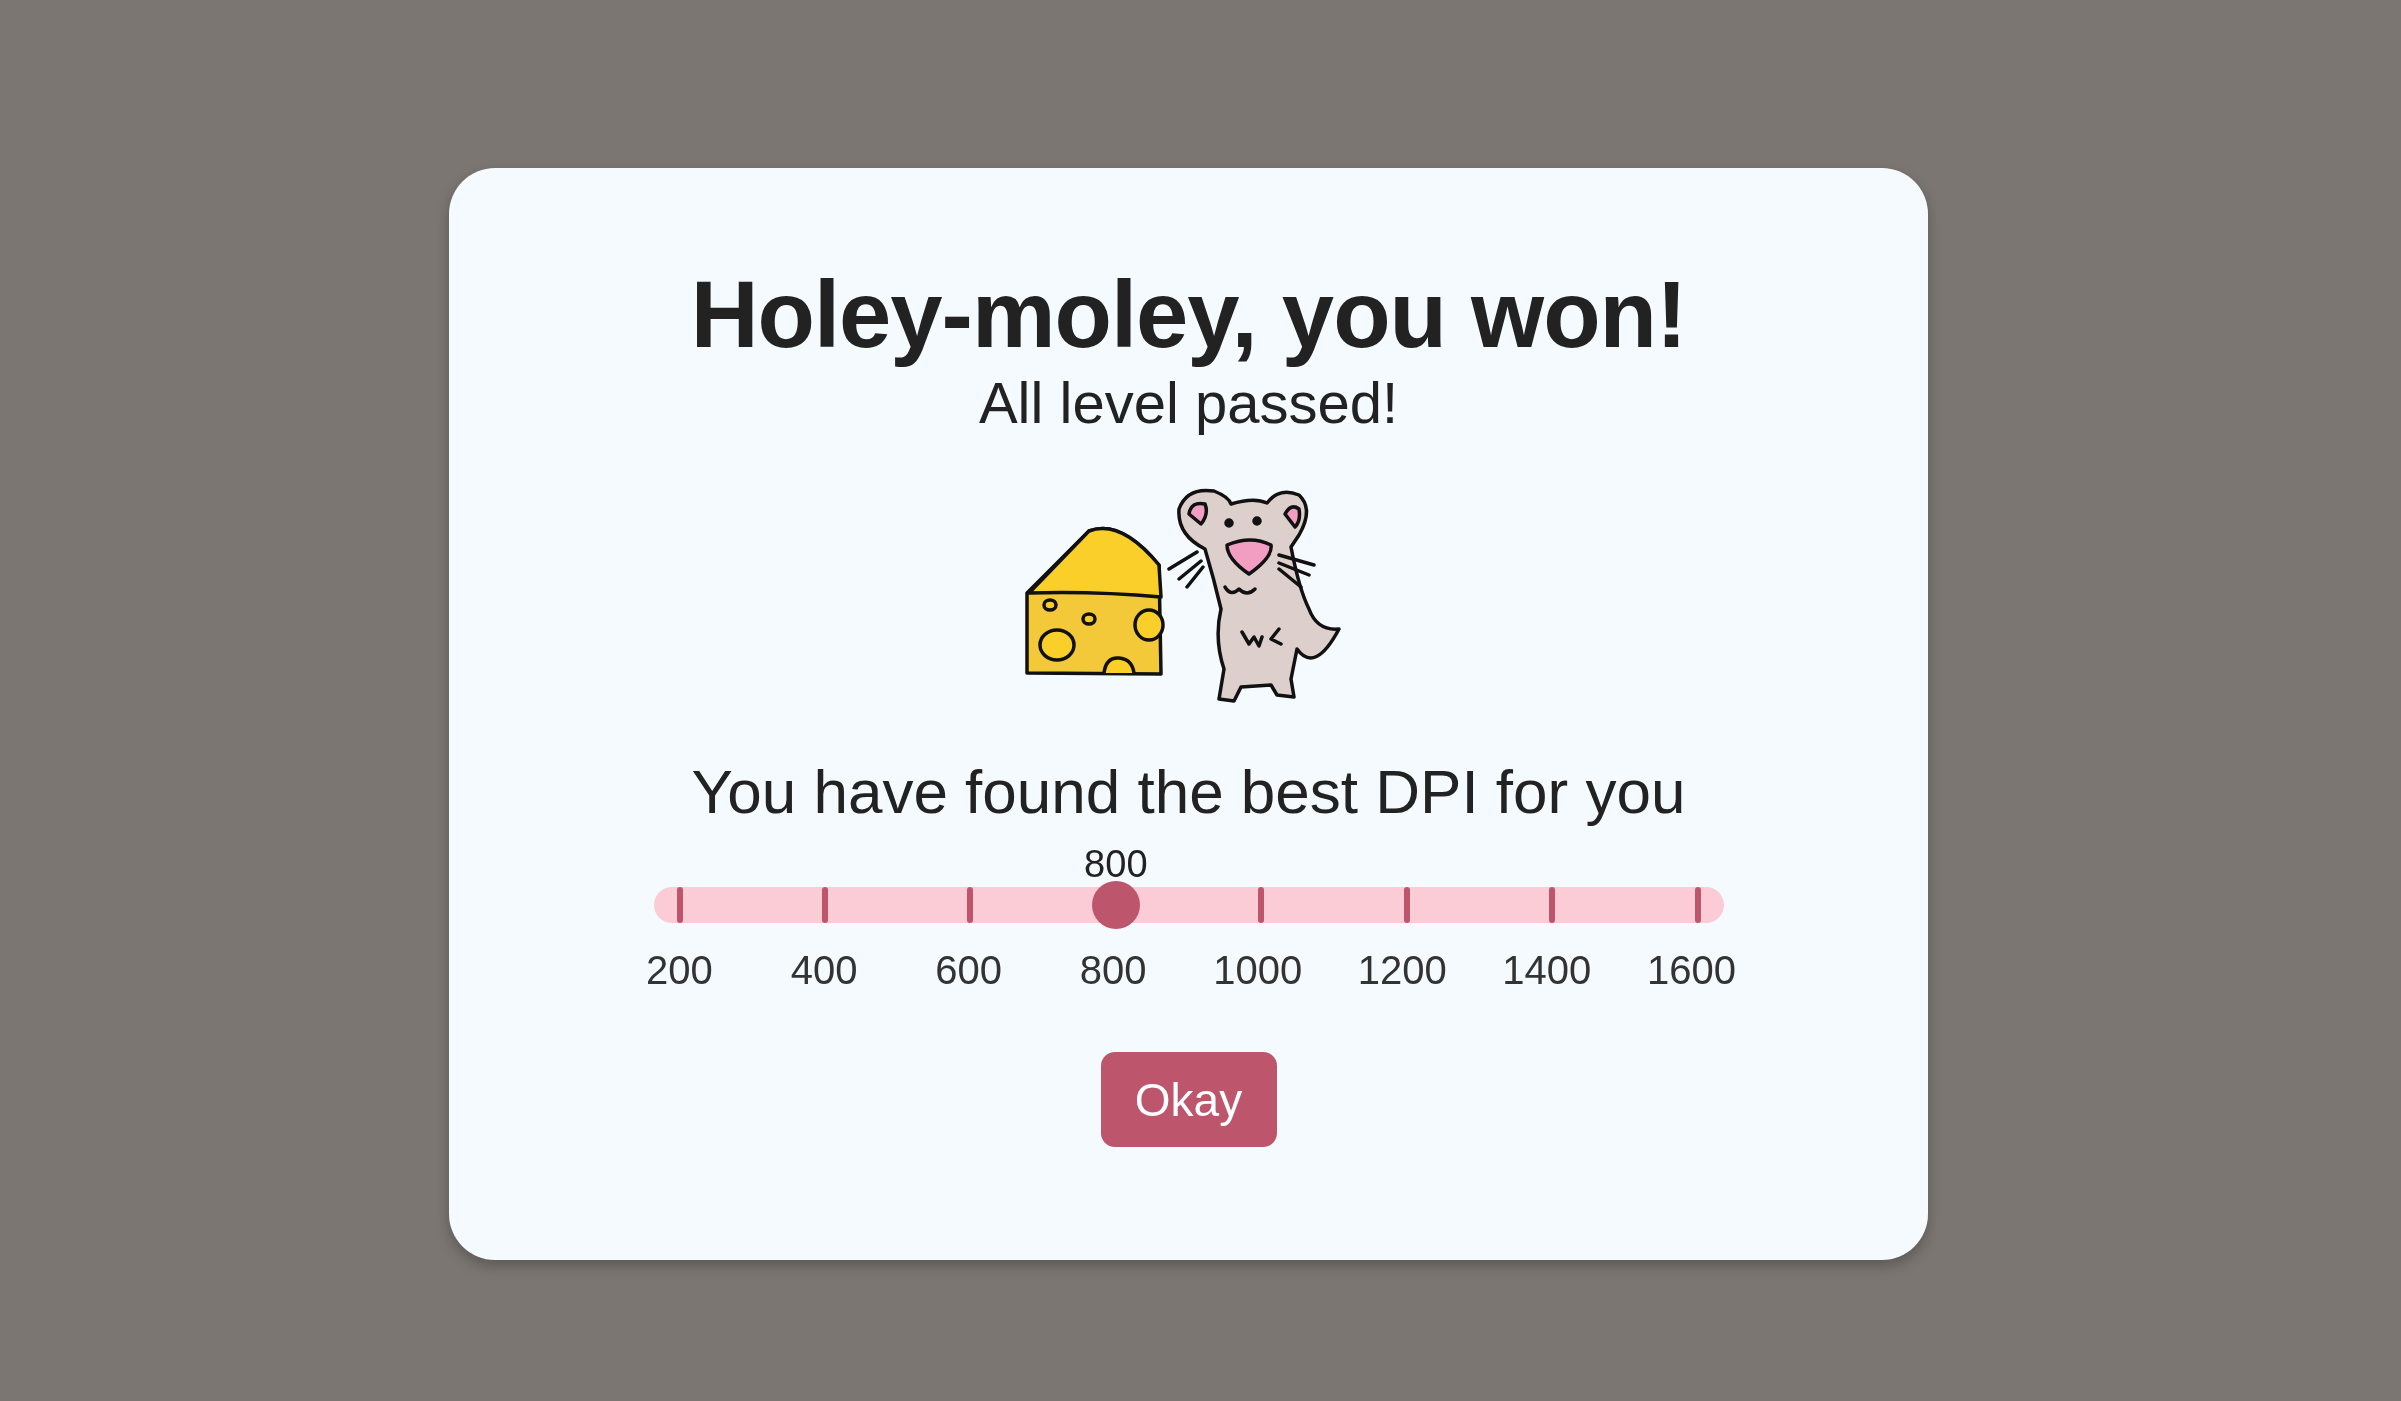  Describe the element at coordinates (1188, 905) in the screenshot. I see `slider-track` at that location.